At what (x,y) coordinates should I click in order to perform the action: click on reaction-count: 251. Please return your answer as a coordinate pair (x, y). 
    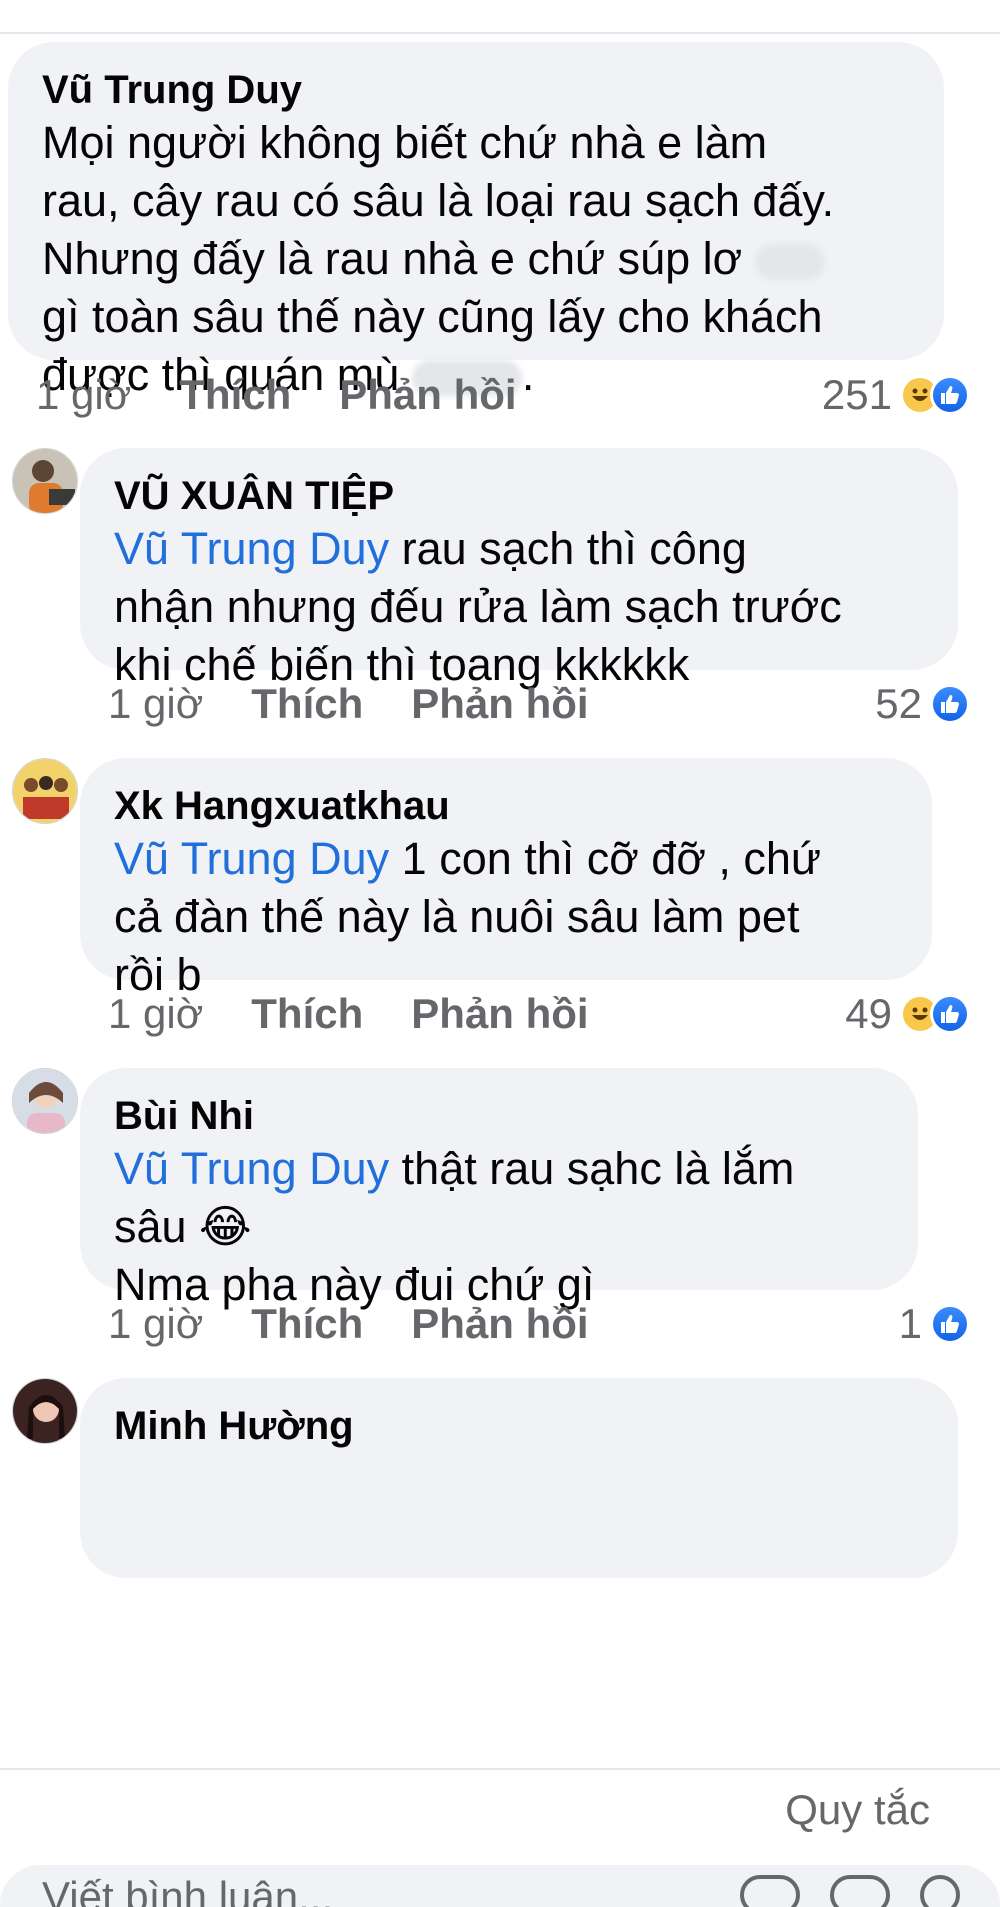
    Looking at the image, I should click on (856, 394).